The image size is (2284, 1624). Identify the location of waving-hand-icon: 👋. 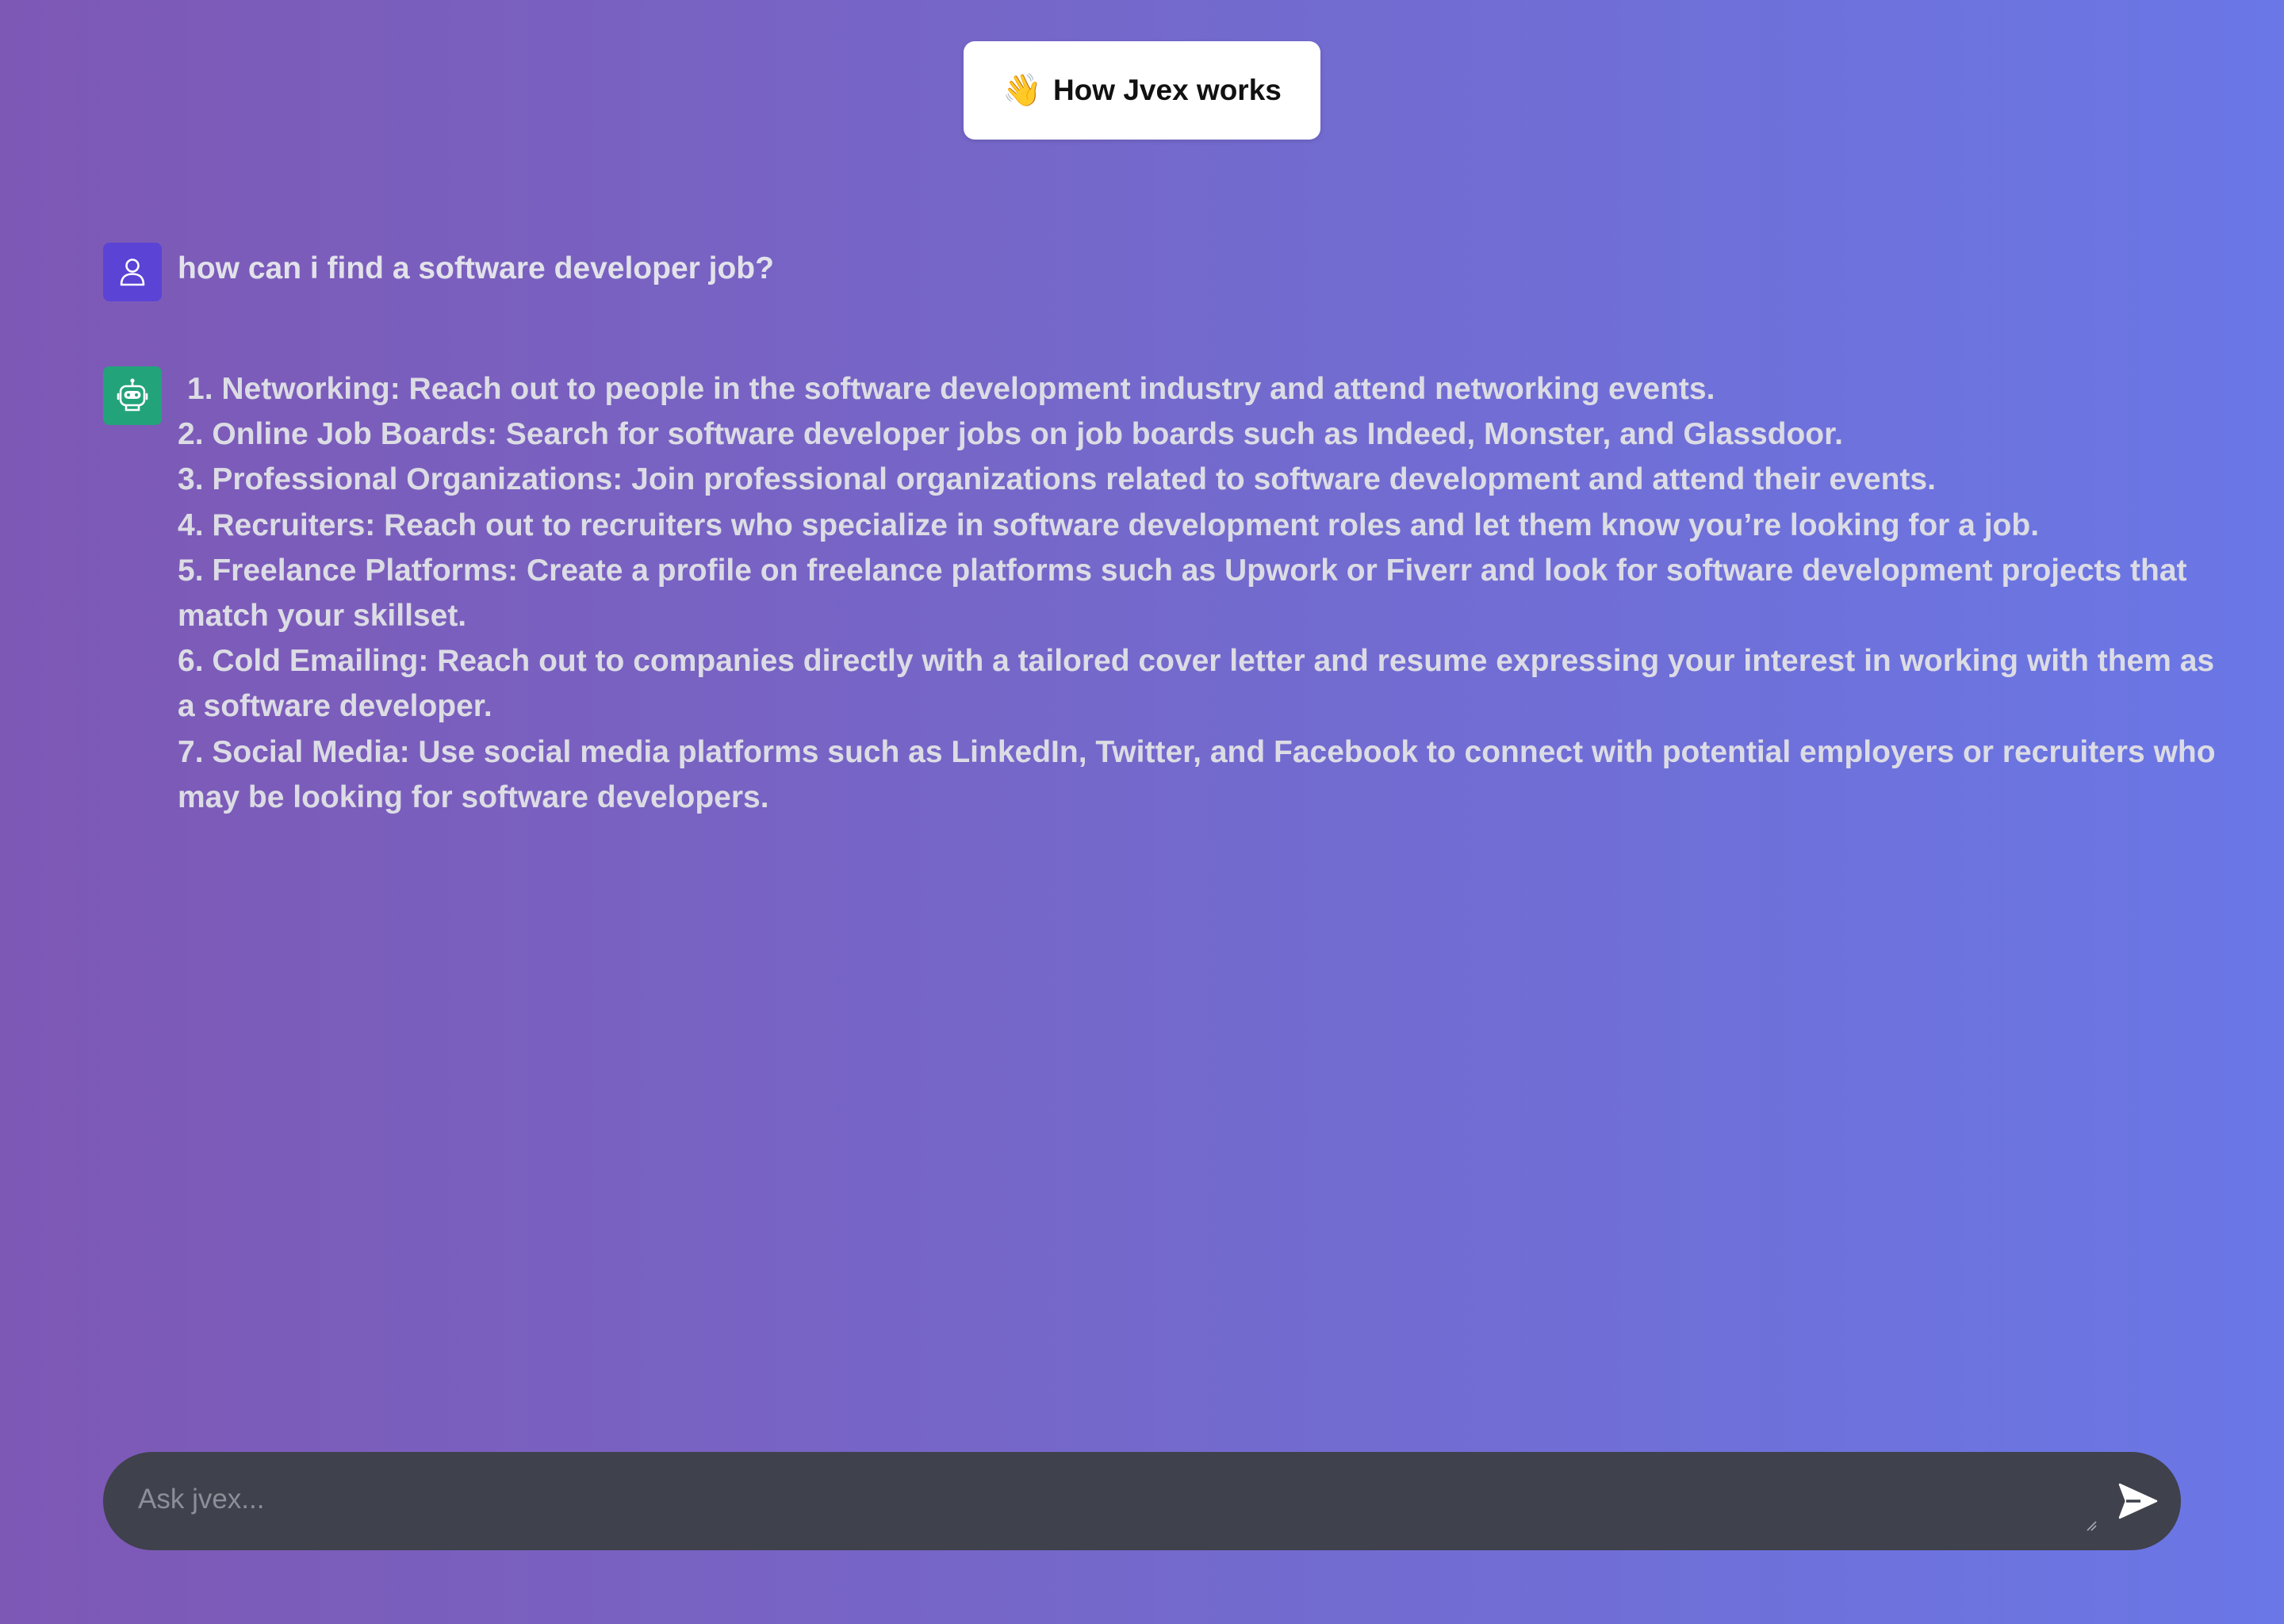
(1022, 90).